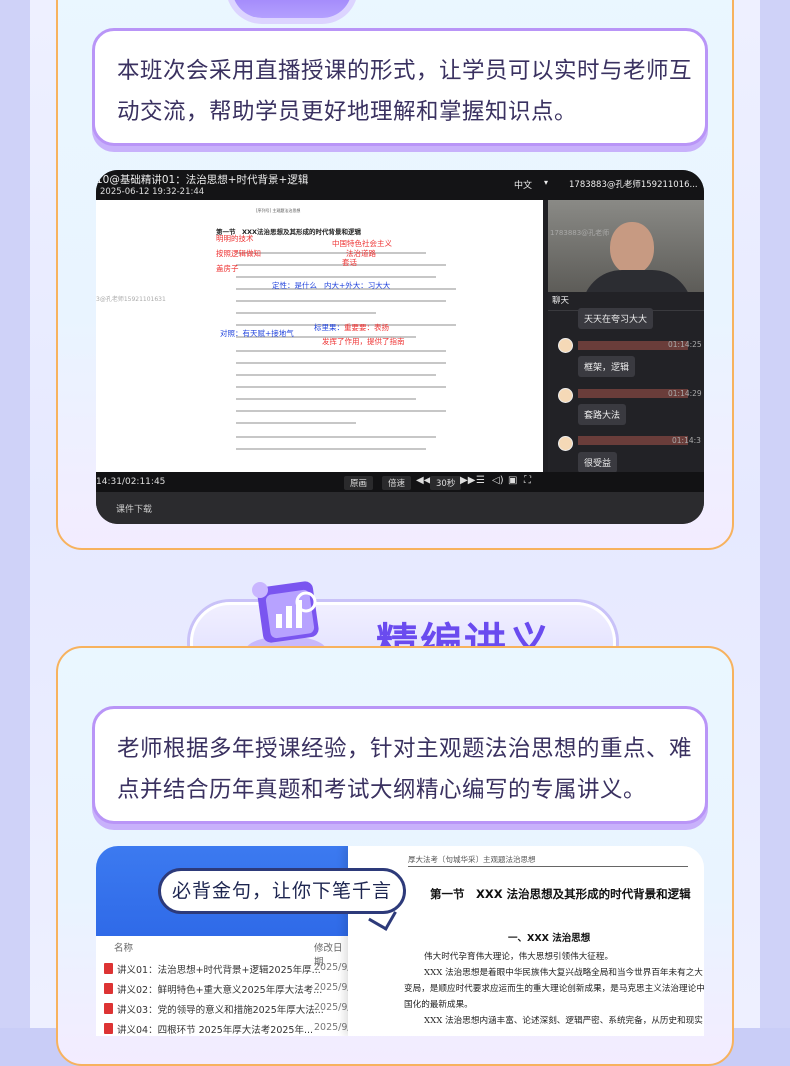 The width and height of the screenshot is (790, 1066). Describe the element at coordinates (235, 238) in the screenshot. I see `annotation: 明明的技术` at that location.